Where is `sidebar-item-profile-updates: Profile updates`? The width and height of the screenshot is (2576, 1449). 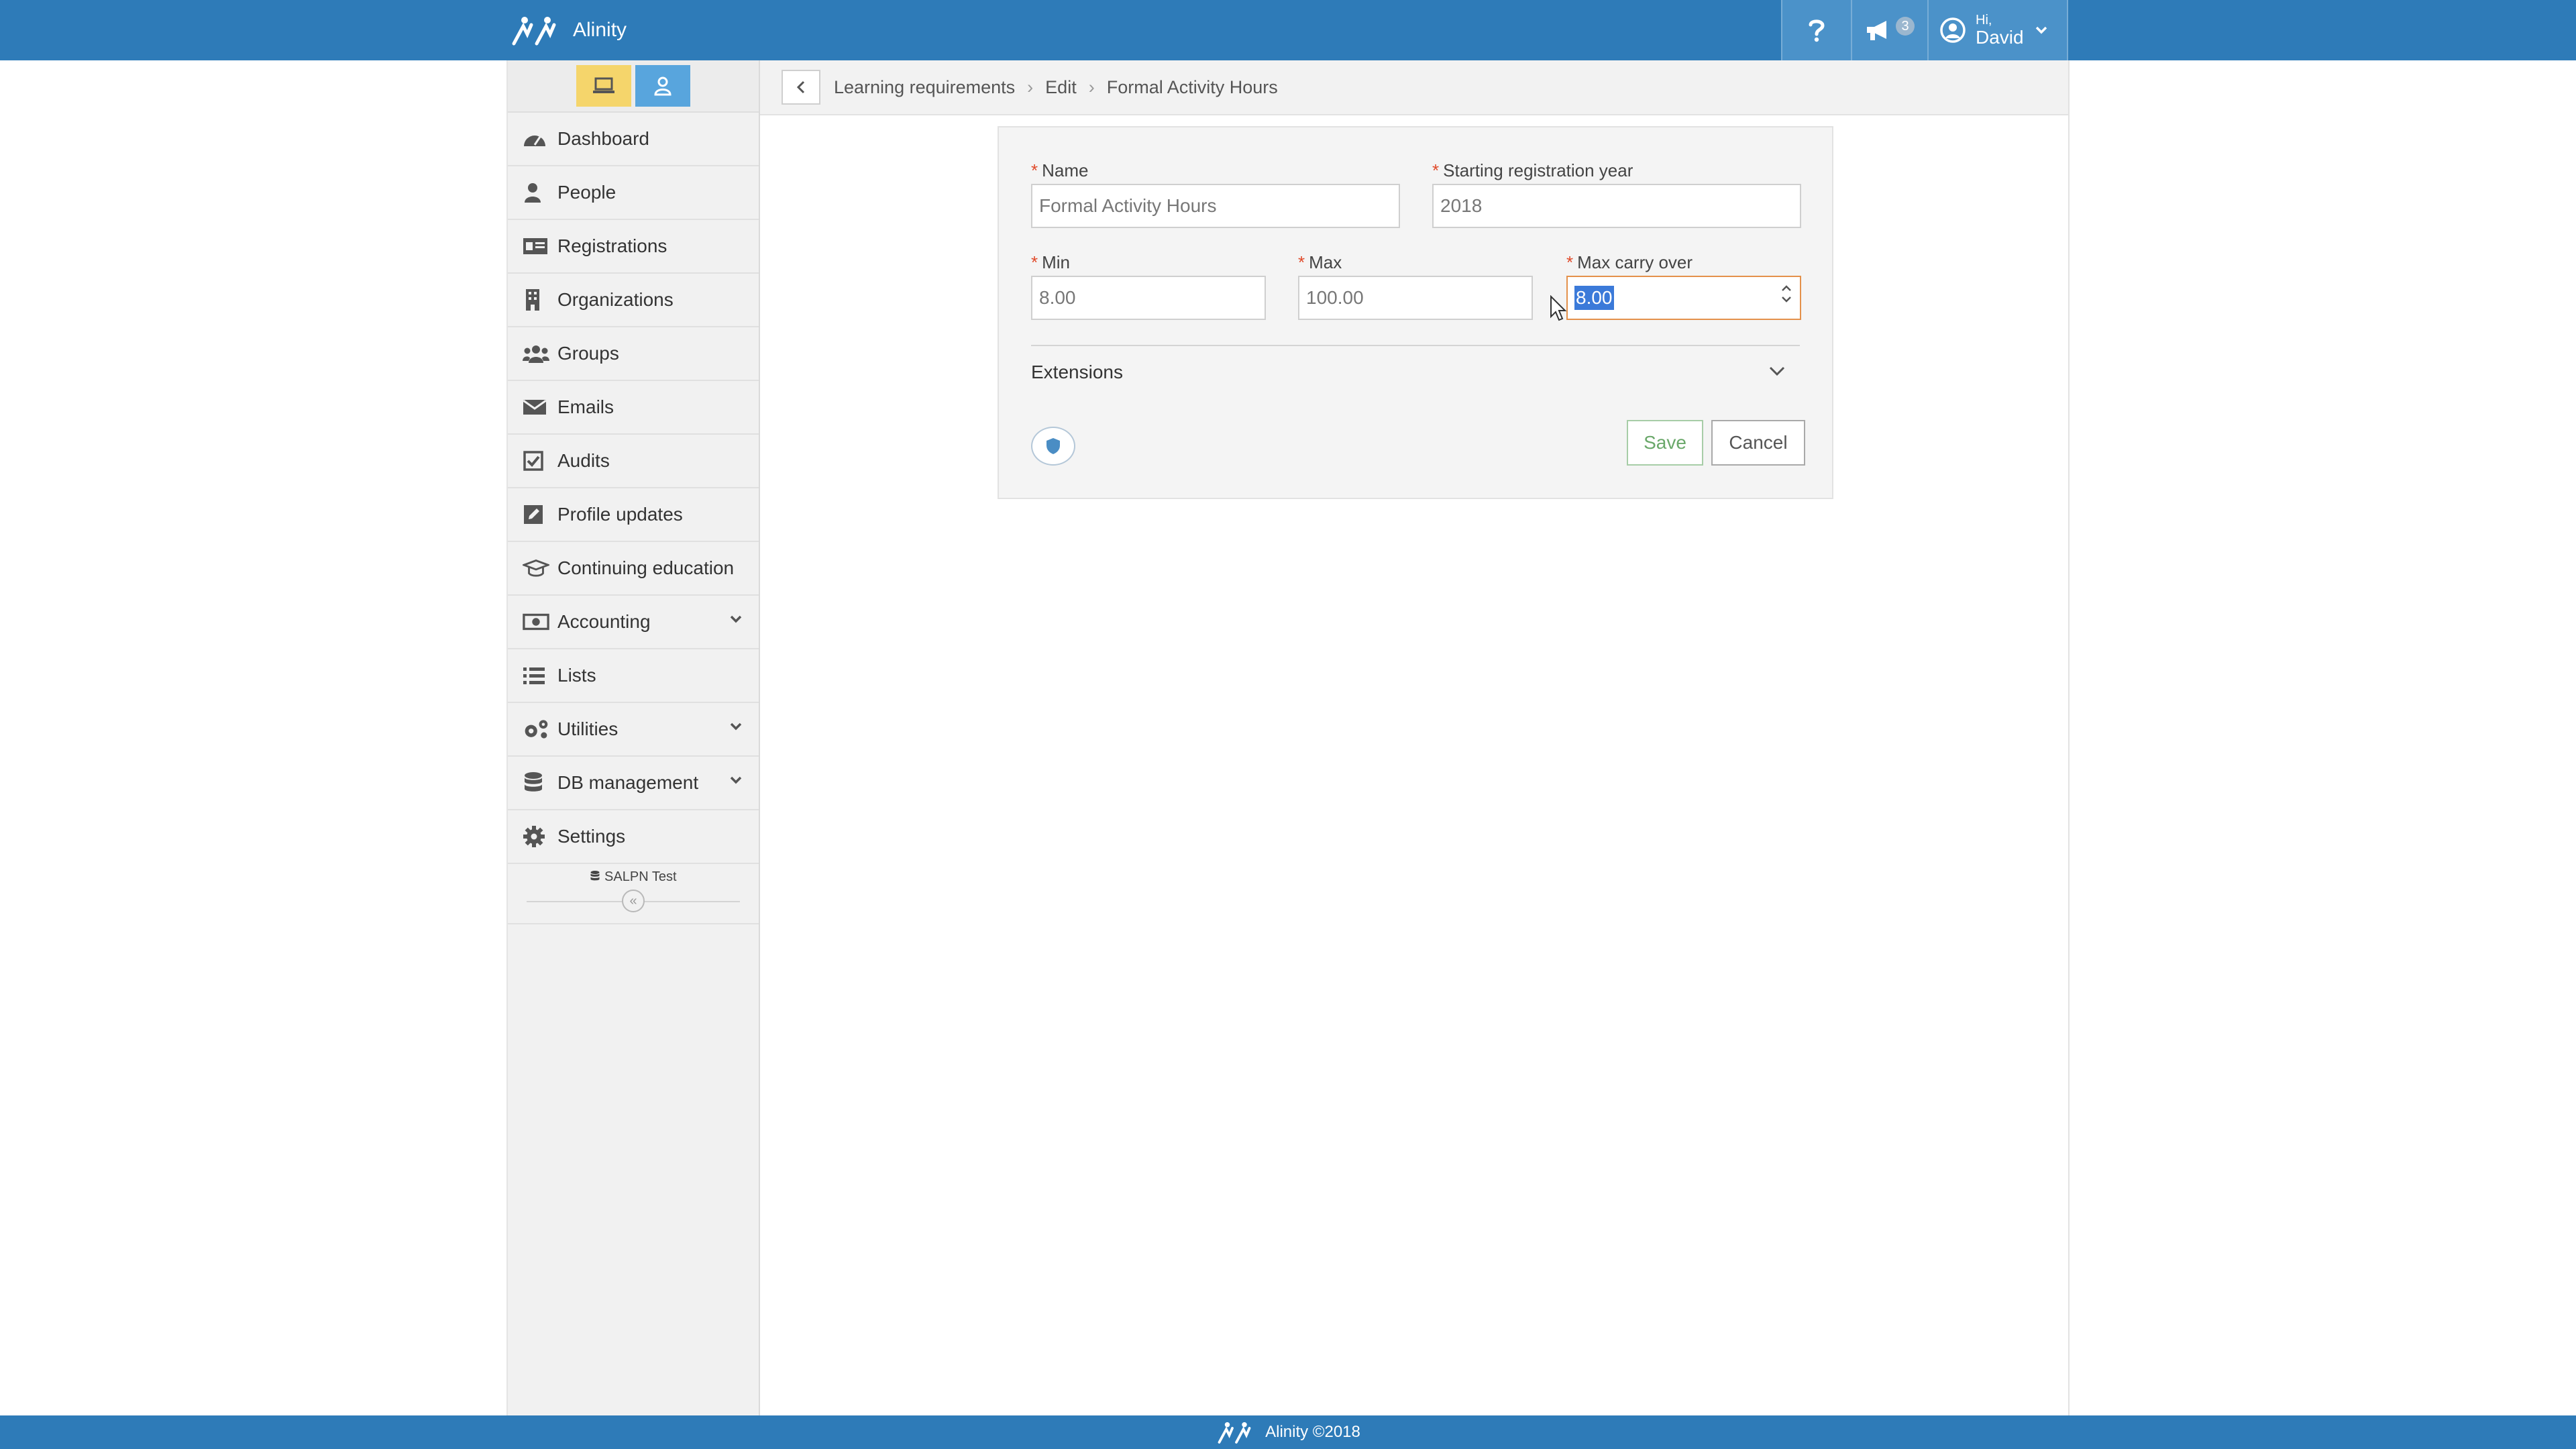 sidebar-item-profile-updates: Profile updates is located at coordinates (633, 515).